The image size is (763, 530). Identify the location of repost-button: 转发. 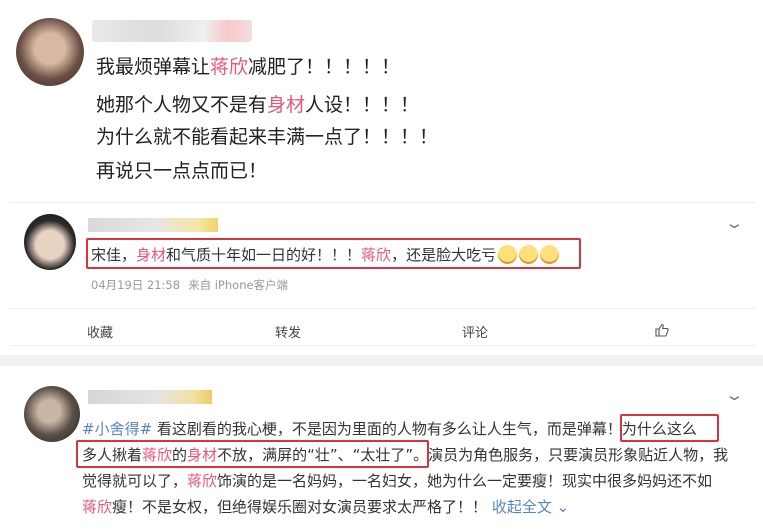
(288, 331).